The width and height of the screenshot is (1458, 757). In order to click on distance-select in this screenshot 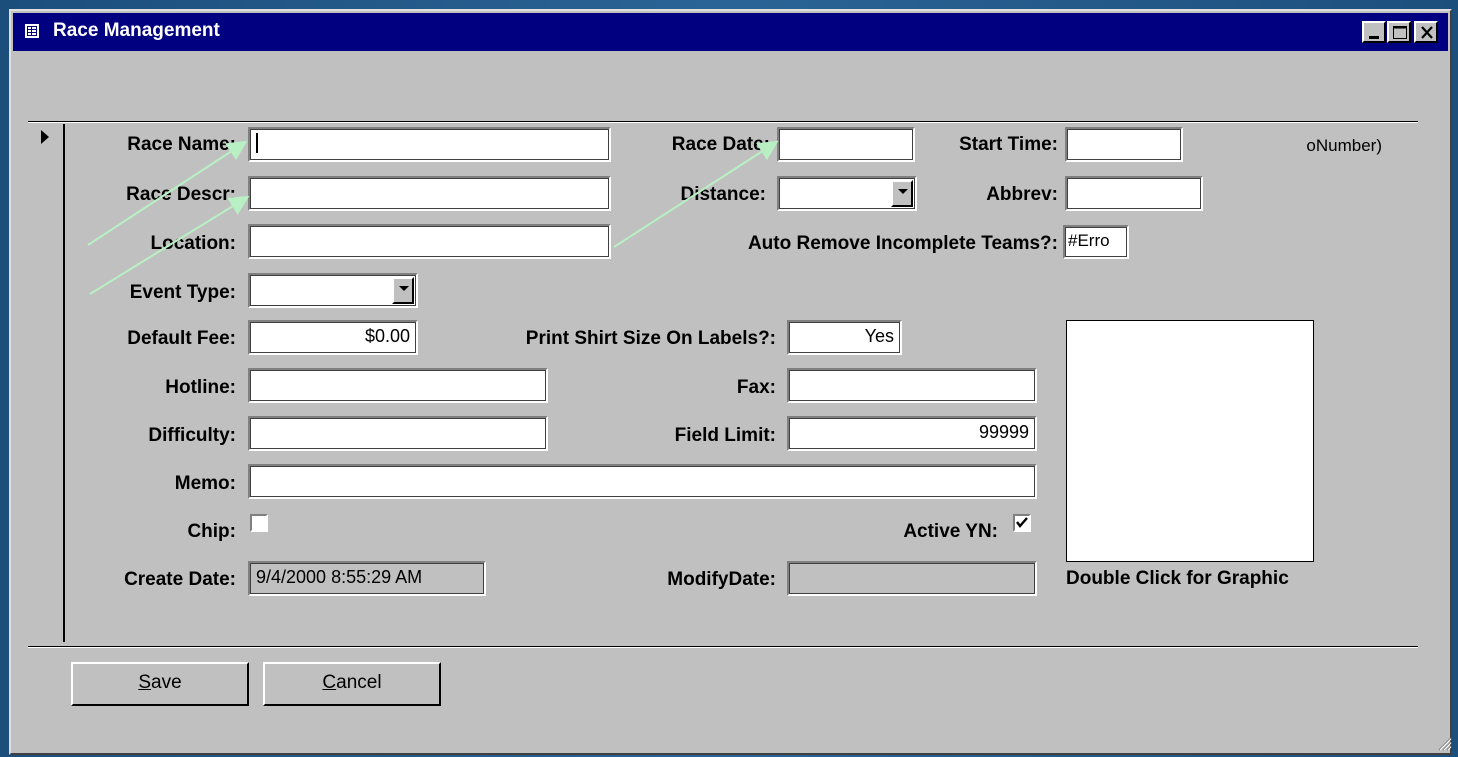, I will do `click(847, 193)`.